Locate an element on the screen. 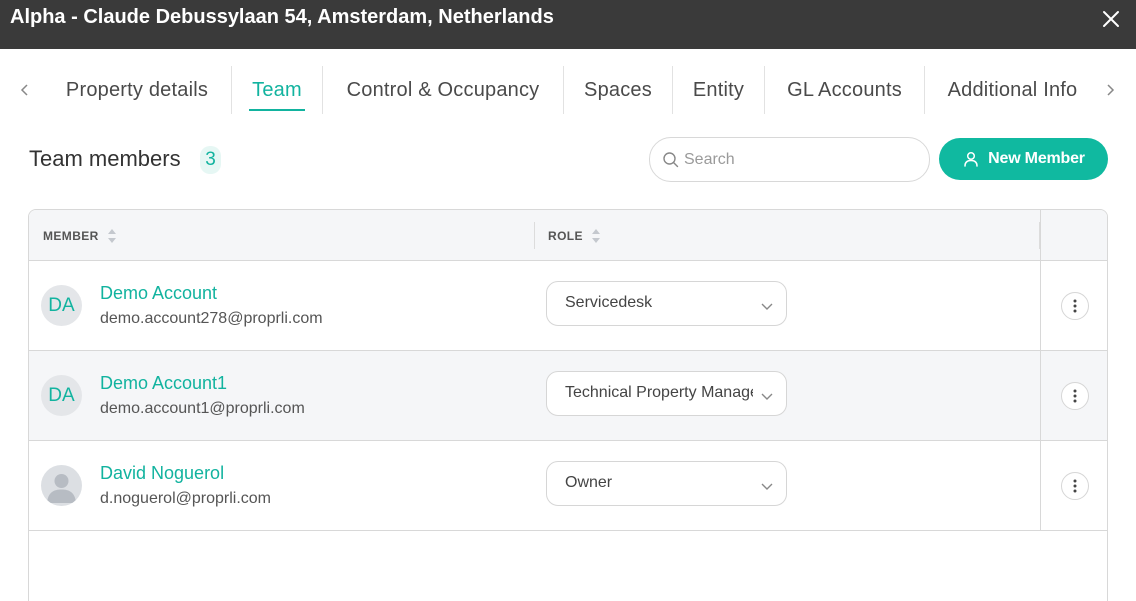  role-select: Technical Property Manager is located at coordinates (666, 393).